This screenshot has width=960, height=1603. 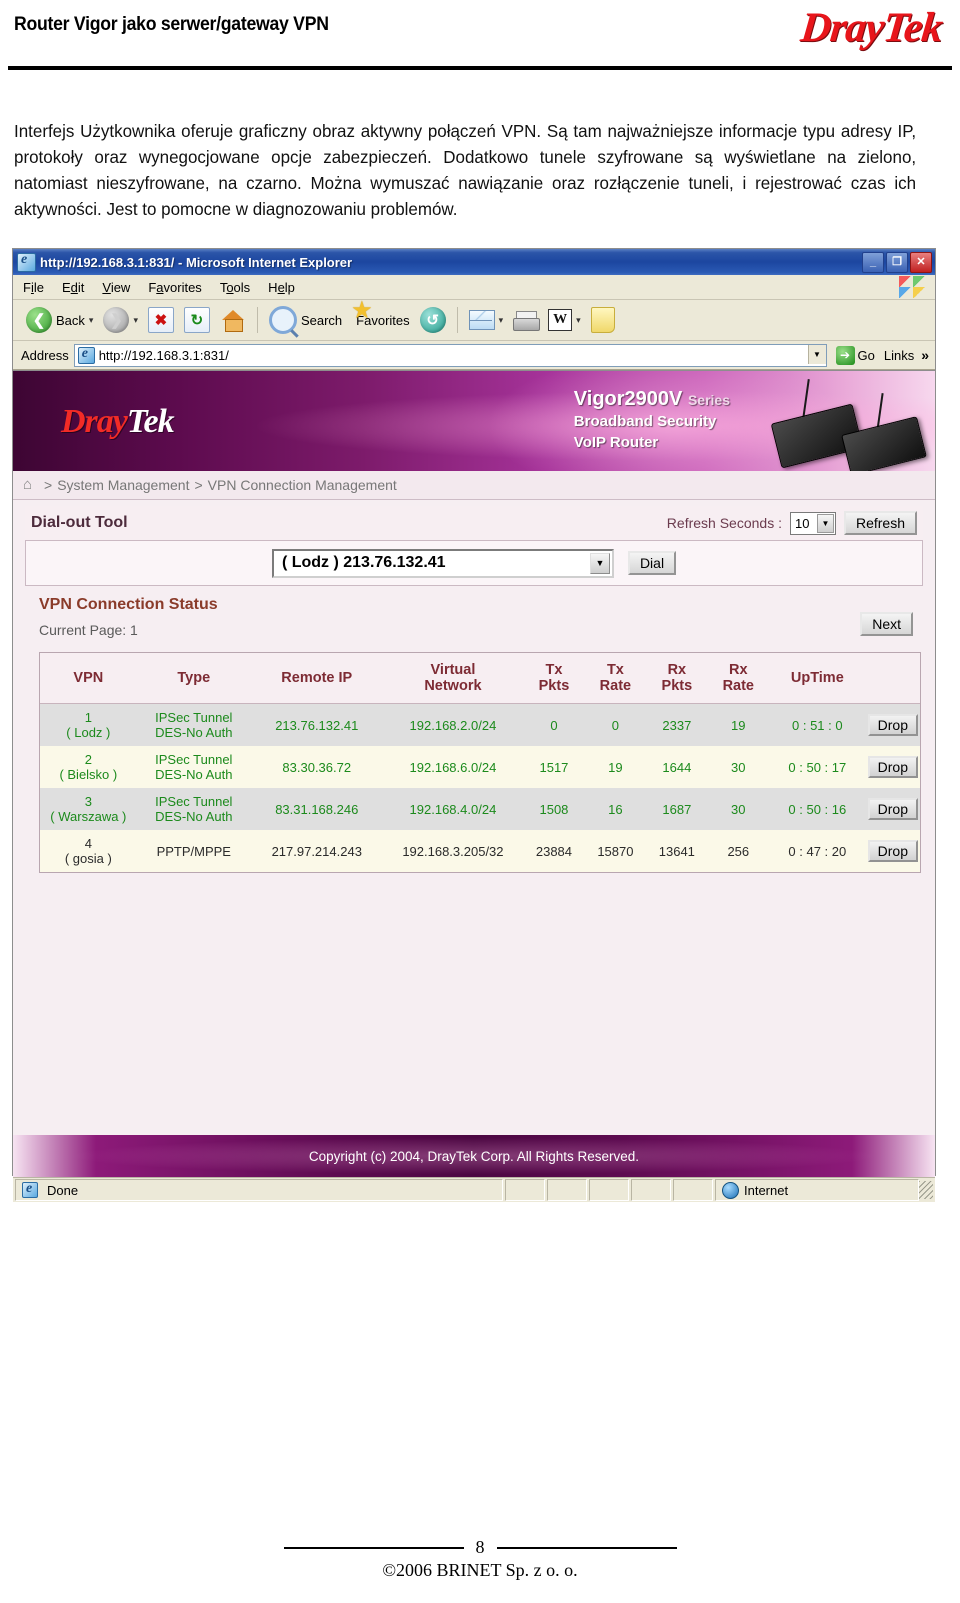 What do you see at coordinates (921, 262) in the screenshot?
I see `close-button: ✕` at bounding box center [921, 262].